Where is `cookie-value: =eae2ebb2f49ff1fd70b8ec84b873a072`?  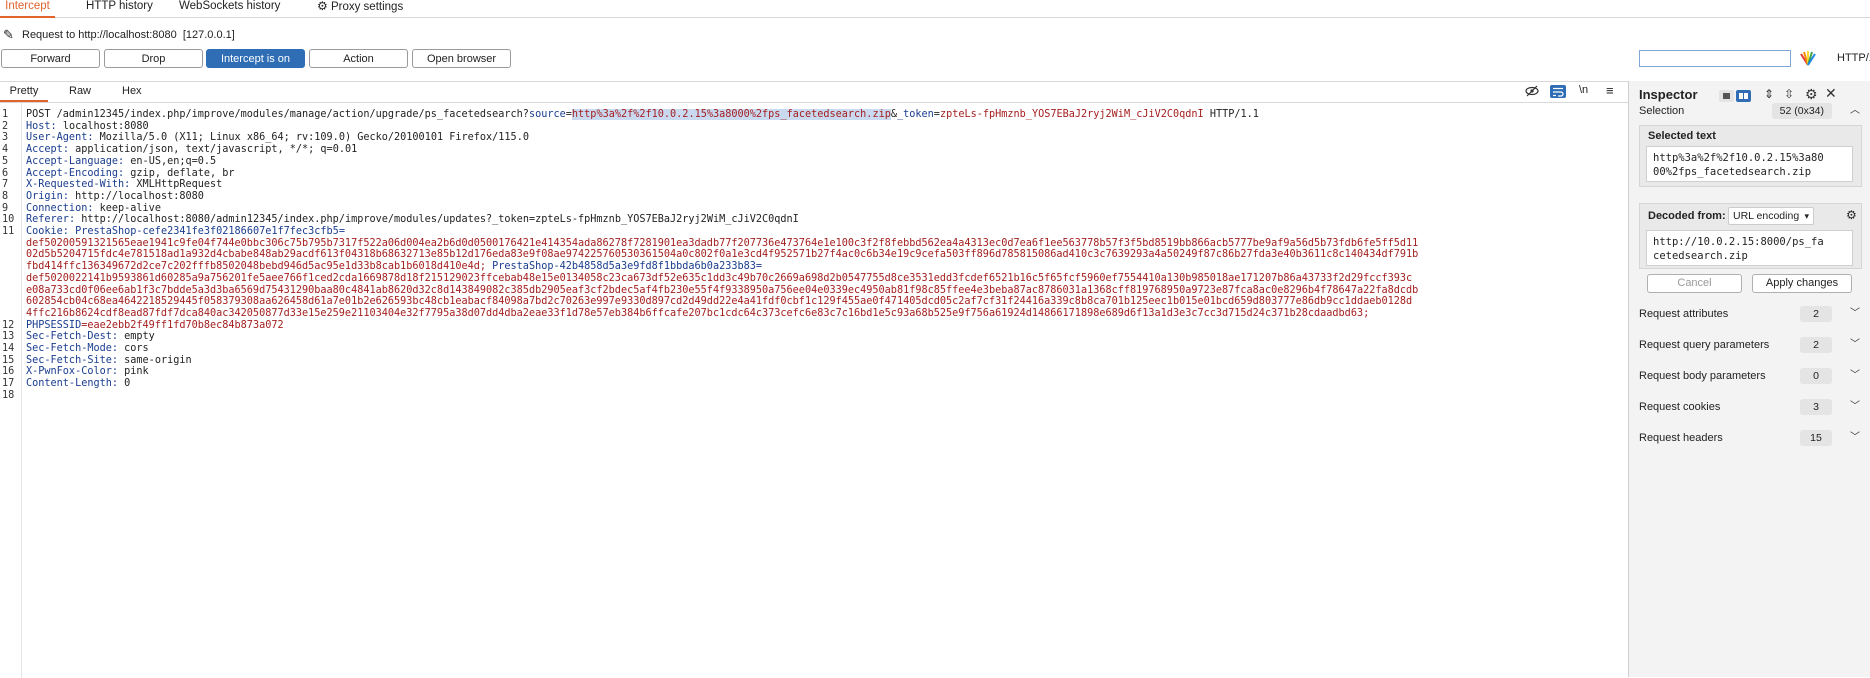 cookie-value: =eae2ebb2f49ff1fd70b8ec84b873a072 is located at coordinates (182, 325).